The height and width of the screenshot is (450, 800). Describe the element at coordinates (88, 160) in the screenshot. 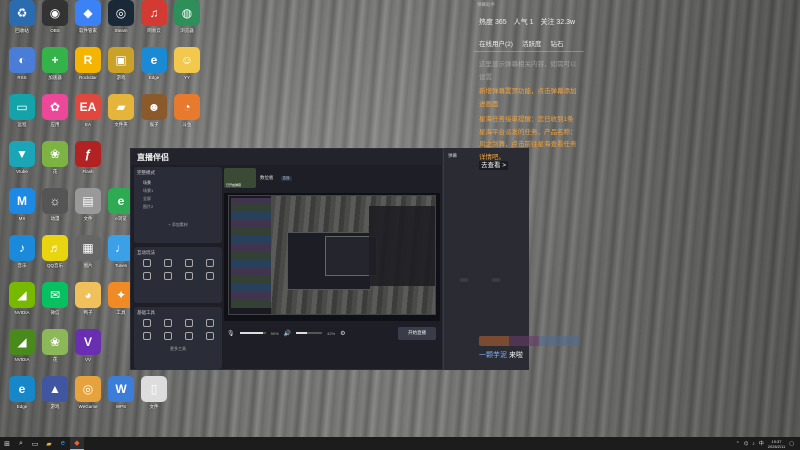

I see `desktop-icon: ƒ Flash` at that location.